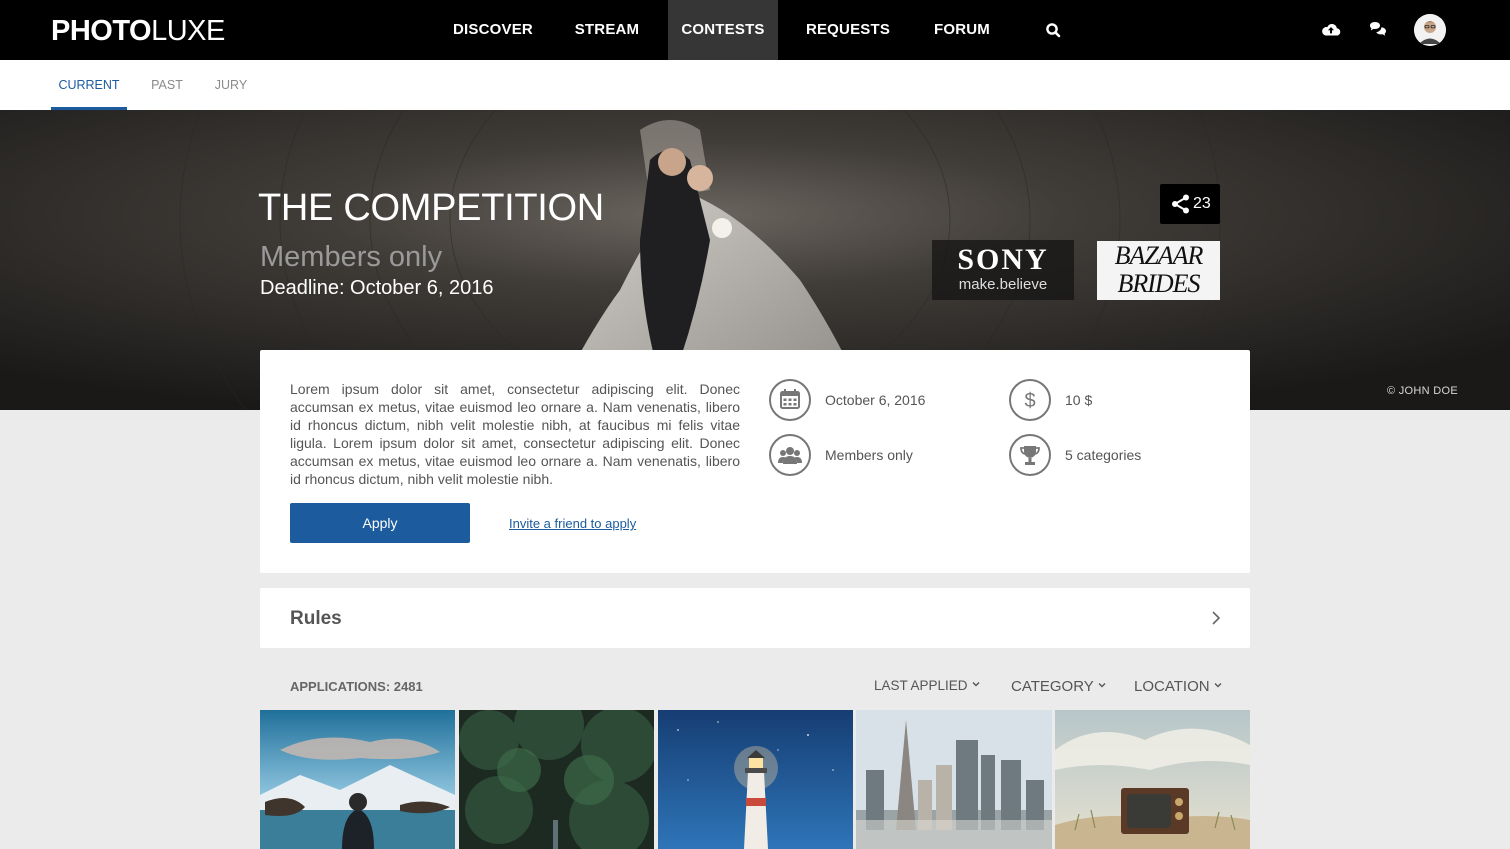  I want to click on sony-wordmark: SONY, so click(1003, 259).